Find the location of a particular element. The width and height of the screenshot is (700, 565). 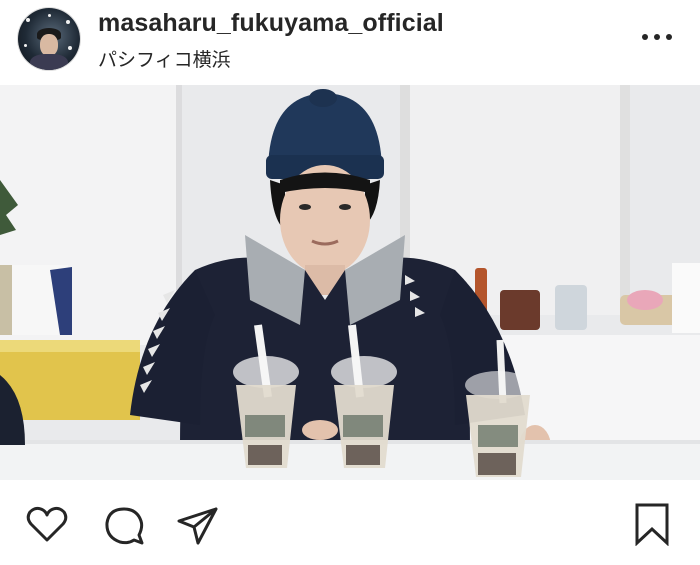

more-options-icon is located at coordinates (657, 37).